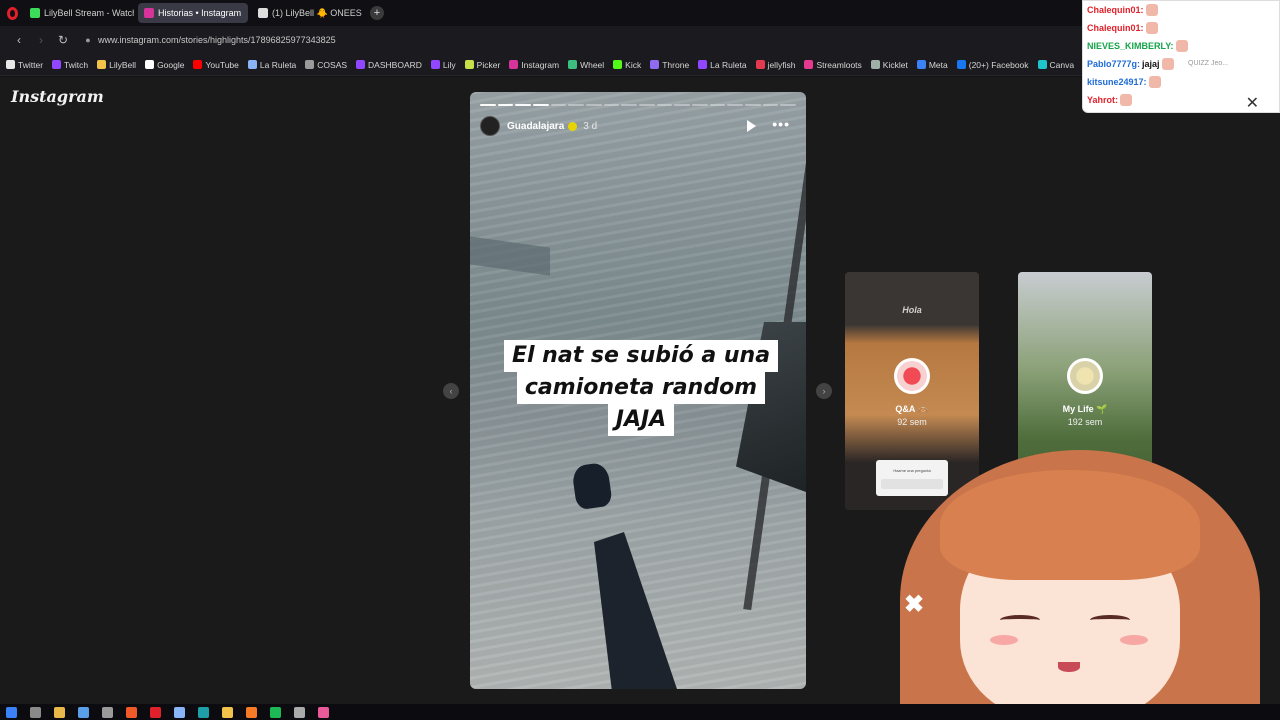  Describe the element at coordinates (41, 40) in the screenshot. I see `forward-button: ›` at that location.